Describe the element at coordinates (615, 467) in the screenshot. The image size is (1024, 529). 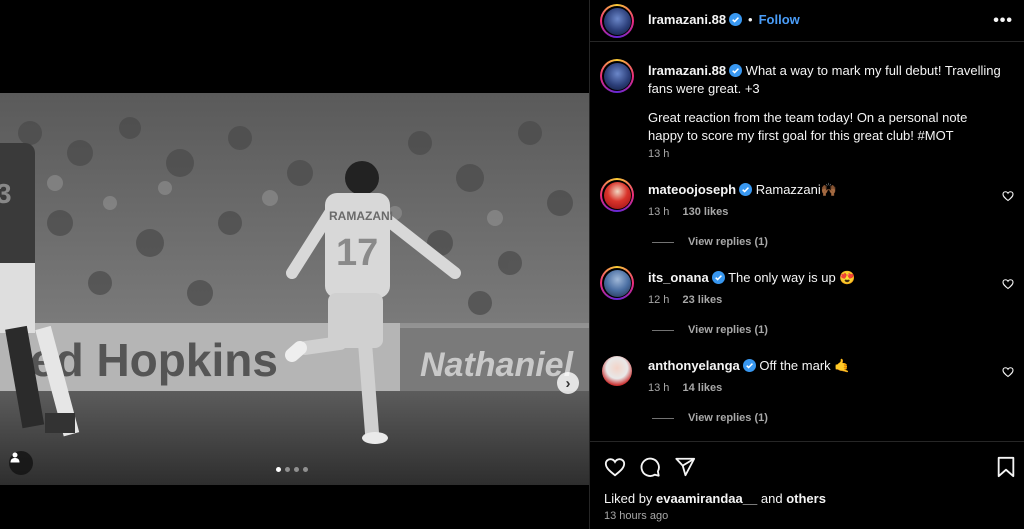
I see `like-heart-icon` at that location.